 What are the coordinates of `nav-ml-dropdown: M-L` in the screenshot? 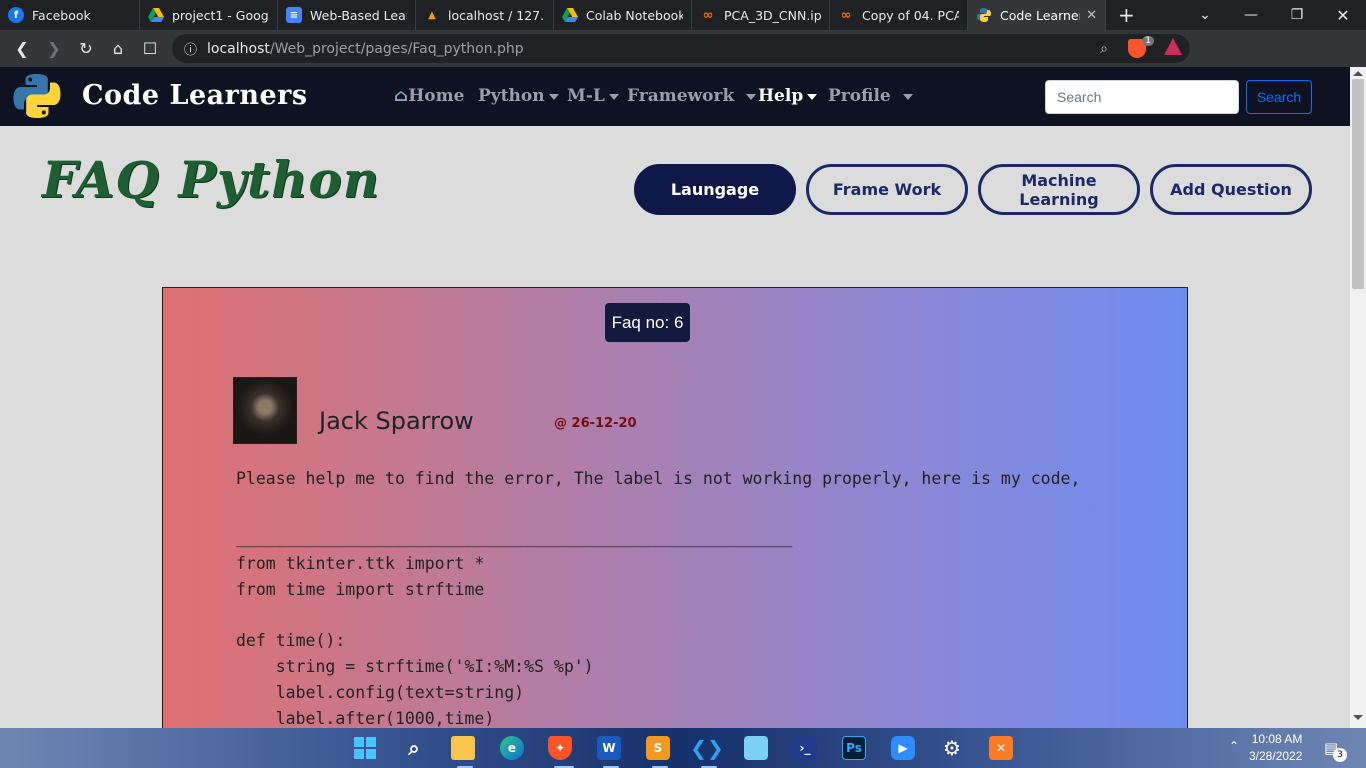 It's located at (593, 96).